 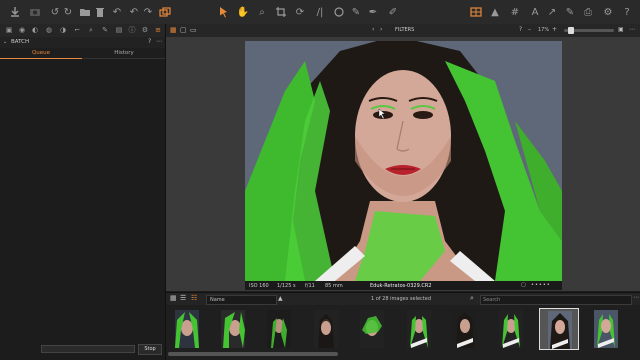 I want to click on crop-icon, so click(x=281, y=12).